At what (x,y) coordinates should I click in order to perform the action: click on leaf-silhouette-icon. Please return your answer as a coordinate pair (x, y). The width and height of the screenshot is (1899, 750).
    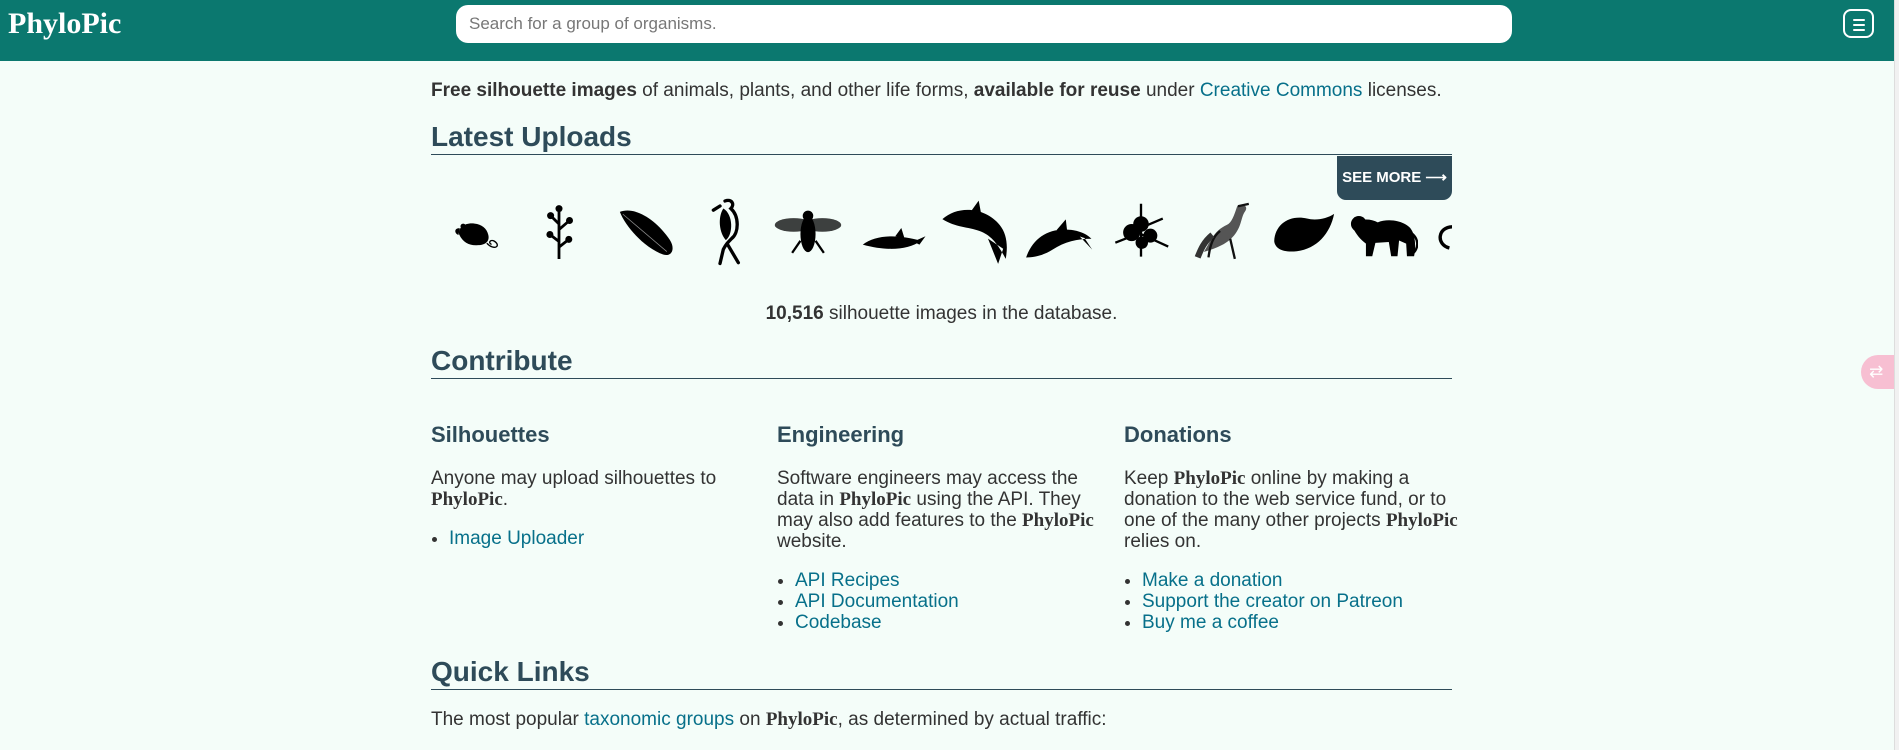
    Looking at the image, I should click on (646, 233).